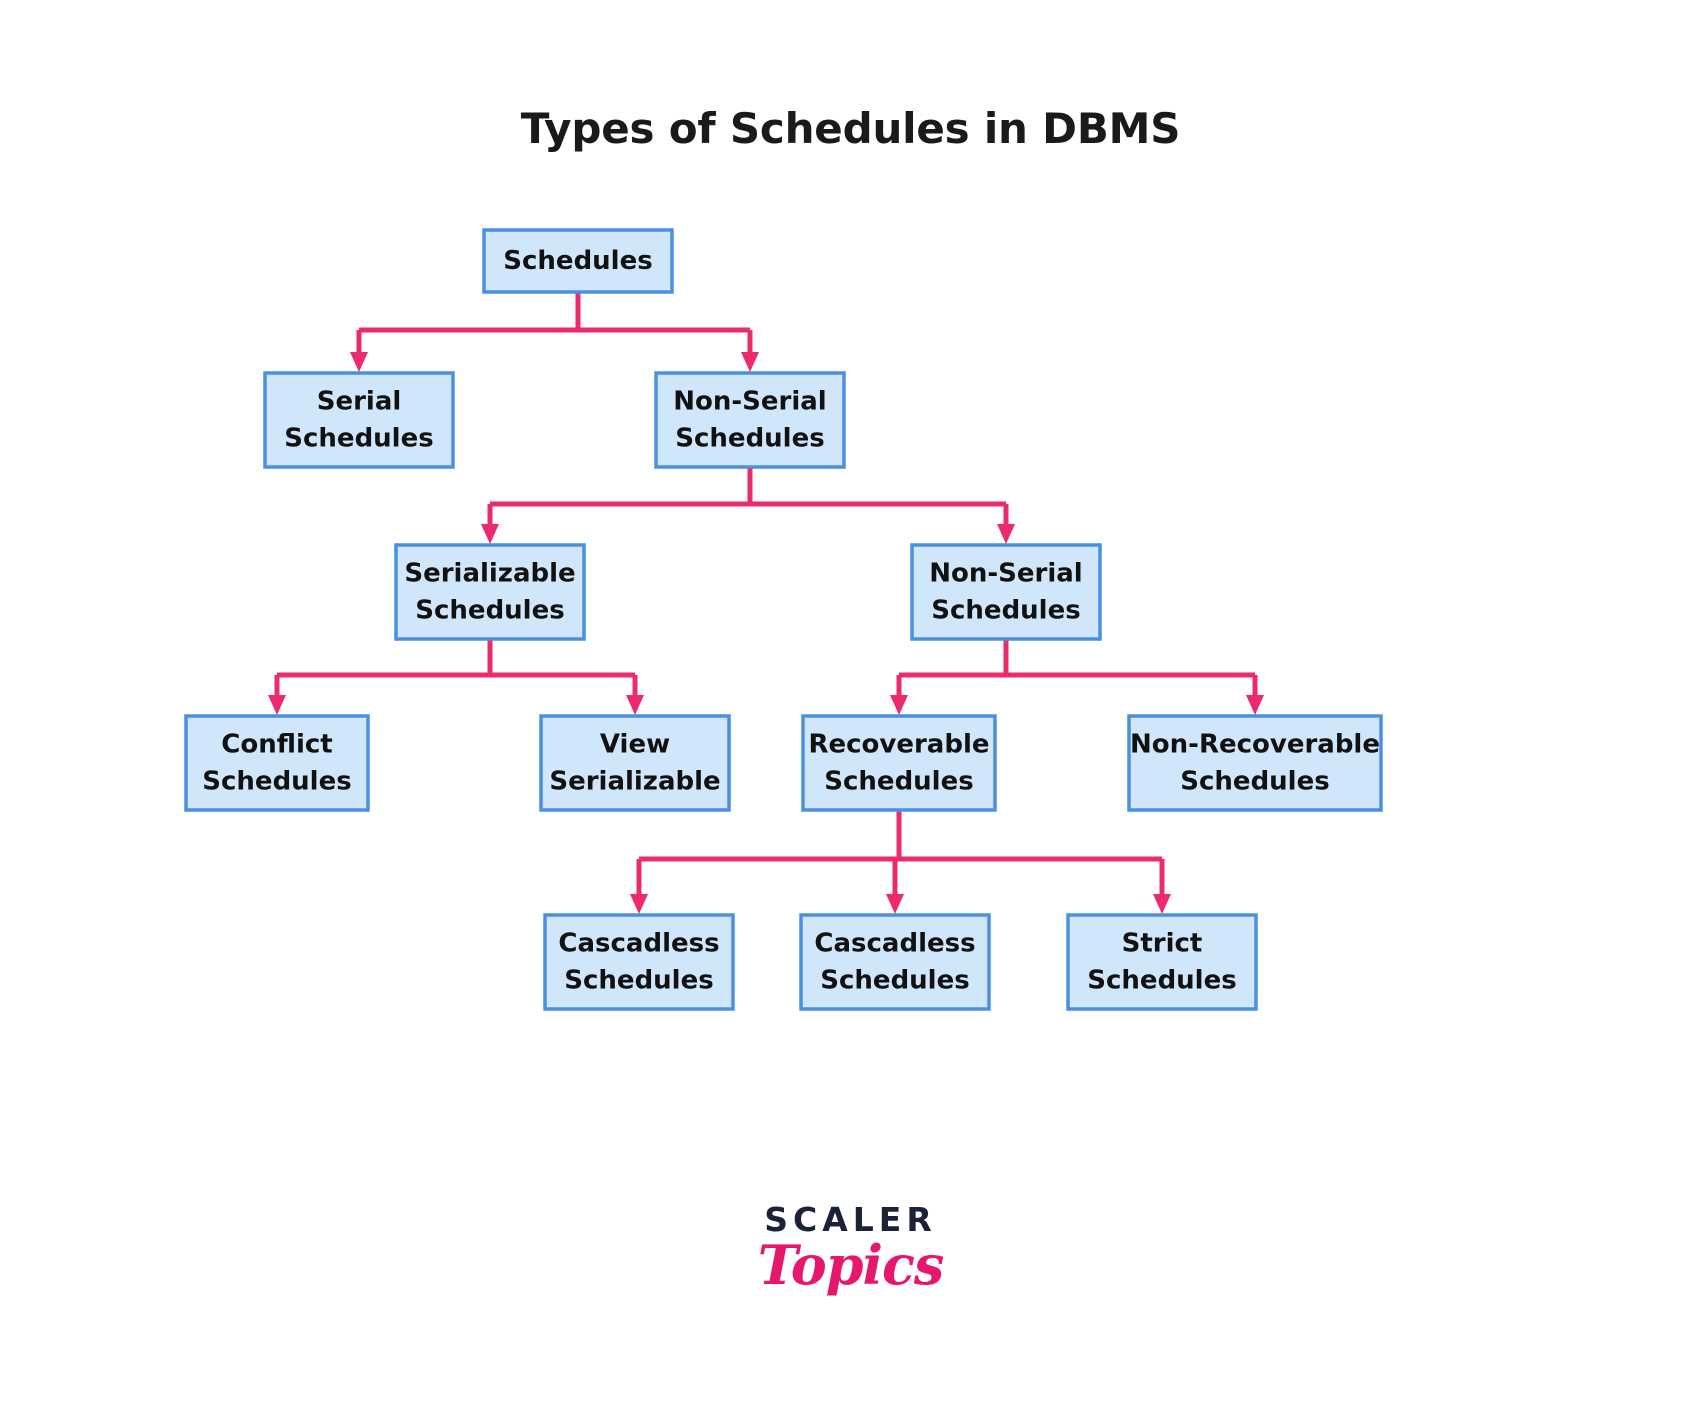 The height and width of the screenshot is (1419, 1701). What do you see at coordinates (1006, 592) in the screenshot?
I see `node-non-serial-2: Non-Serial Schedules` at bounding box center [1006, 592].